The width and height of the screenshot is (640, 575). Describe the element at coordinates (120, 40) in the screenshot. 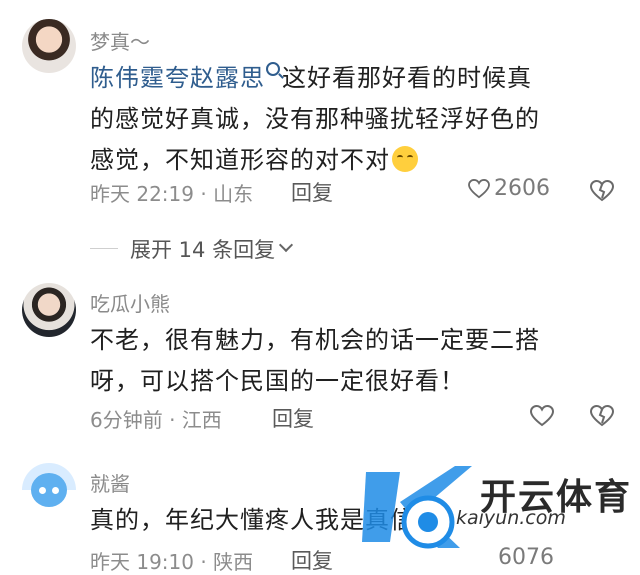

I see `comment-author-name: 梦真～` at that location.